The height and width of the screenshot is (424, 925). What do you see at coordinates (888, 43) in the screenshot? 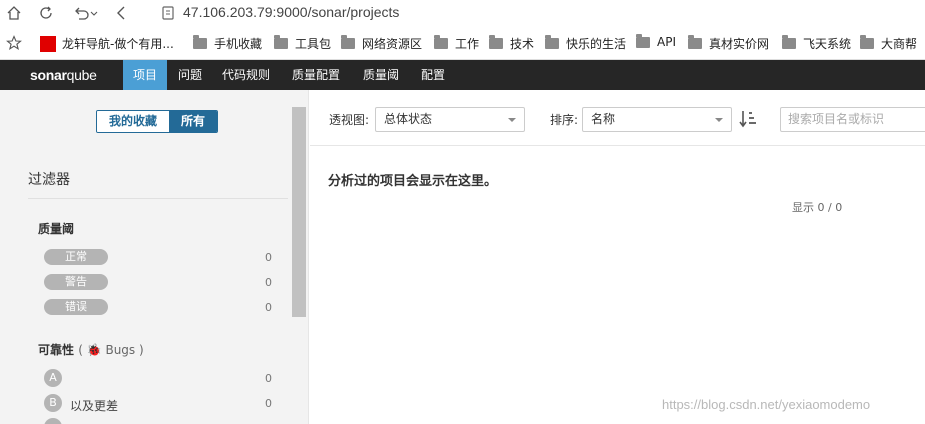
I see `bookmark-item: 大商帮` at bounding box center [888, 43].